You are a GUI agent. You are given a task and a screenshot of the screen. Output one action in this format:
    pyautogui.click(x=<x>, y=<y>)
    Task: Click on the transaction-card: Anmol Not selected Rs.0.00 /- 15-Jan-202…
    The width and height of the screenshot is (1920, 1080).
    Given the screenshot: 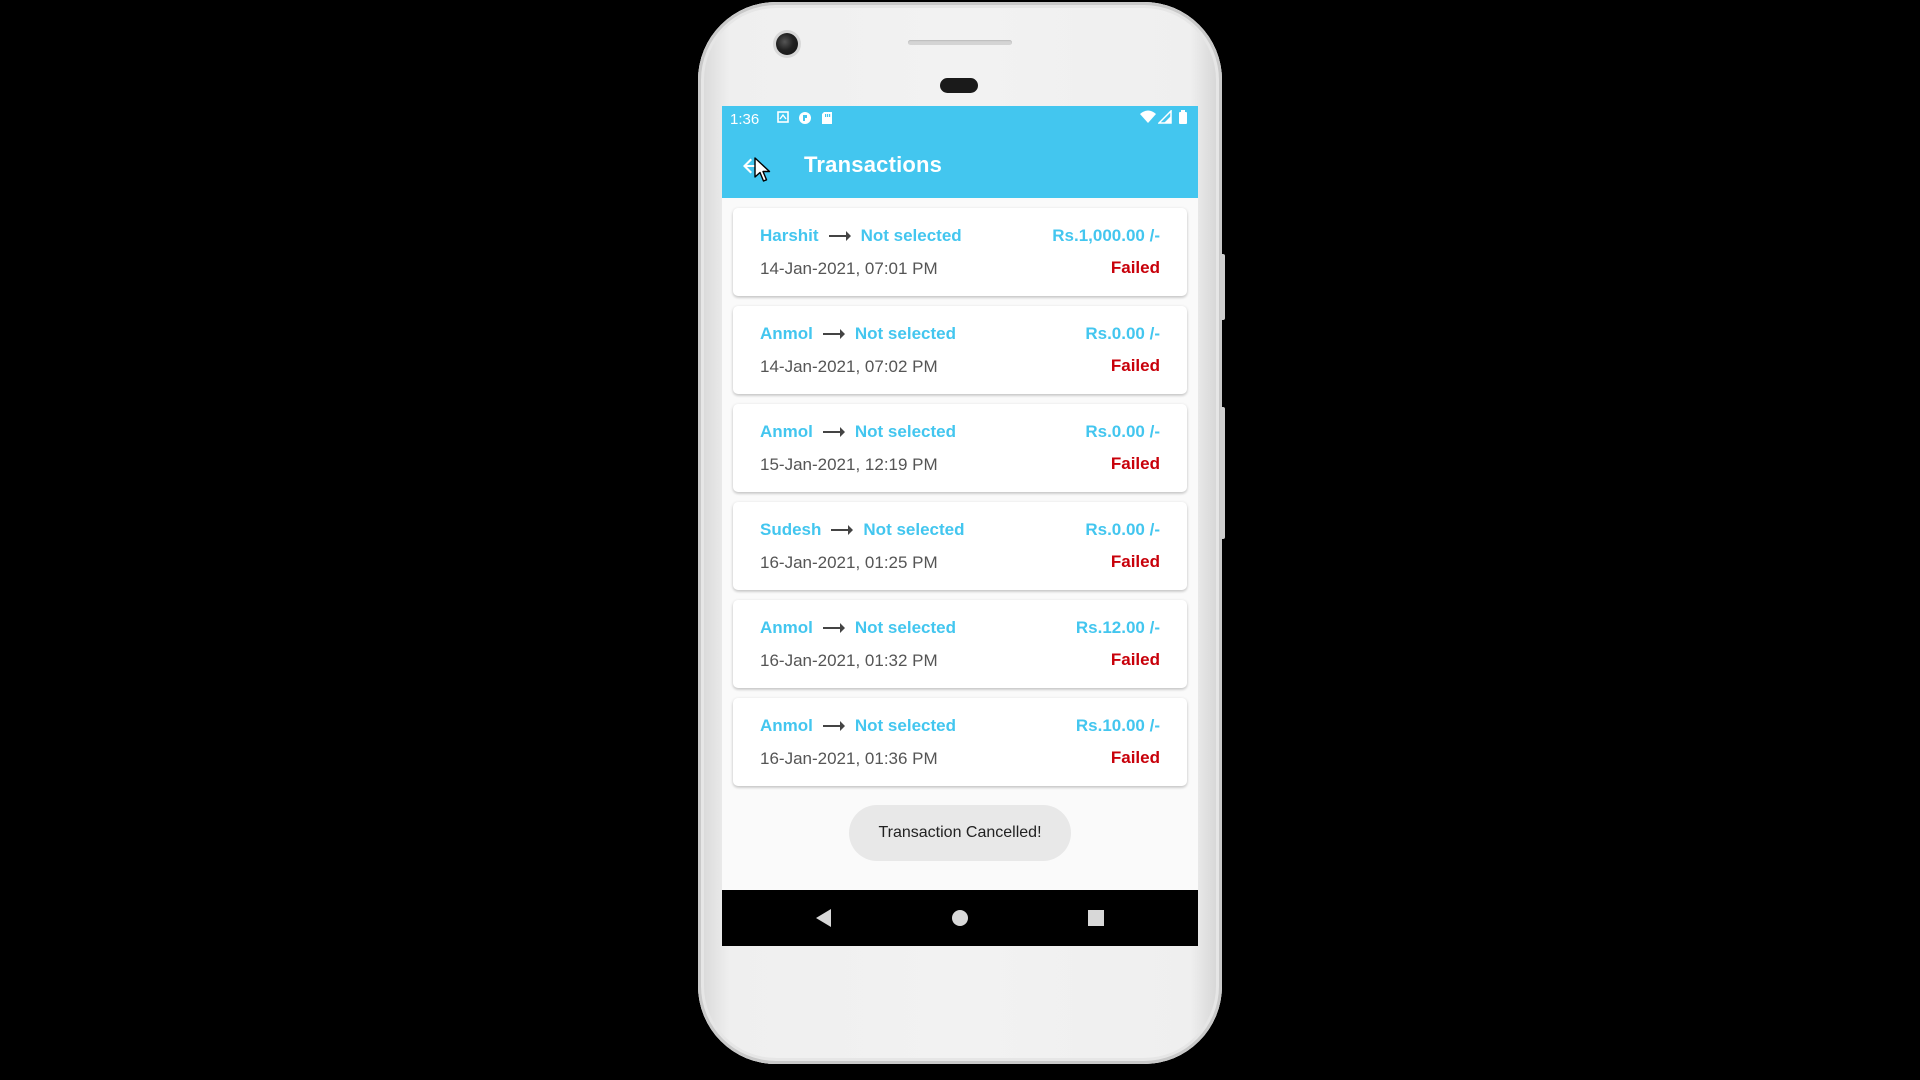 What is the action you would take?
    pyautogui.click(x=960, y=448)
    